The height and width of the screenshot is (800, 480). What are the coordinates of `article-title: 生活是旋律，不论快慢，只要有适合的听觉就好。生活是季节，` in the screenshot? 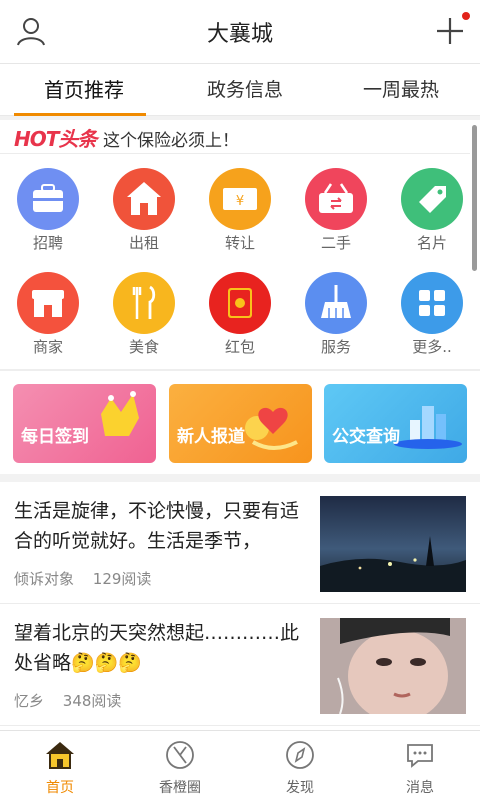 It's located at (160, 526).